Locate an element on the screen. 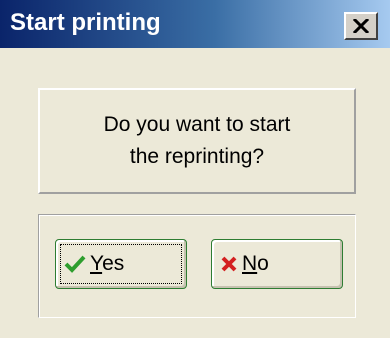 Image resolution: width=390 pixels, height=338 pixels. window-title: Start printing is located at coordinates (85, 22).